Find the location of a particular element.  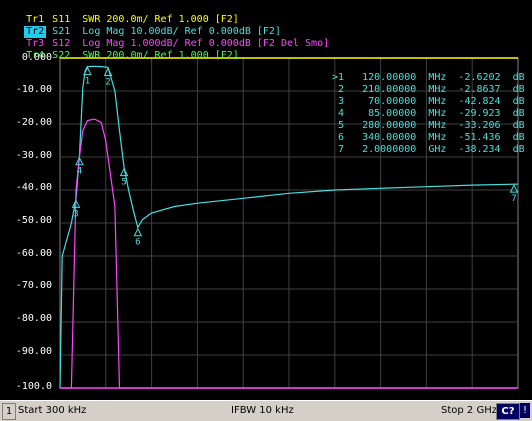

marker-5-label: 5 is located at coordinates (123, 183).